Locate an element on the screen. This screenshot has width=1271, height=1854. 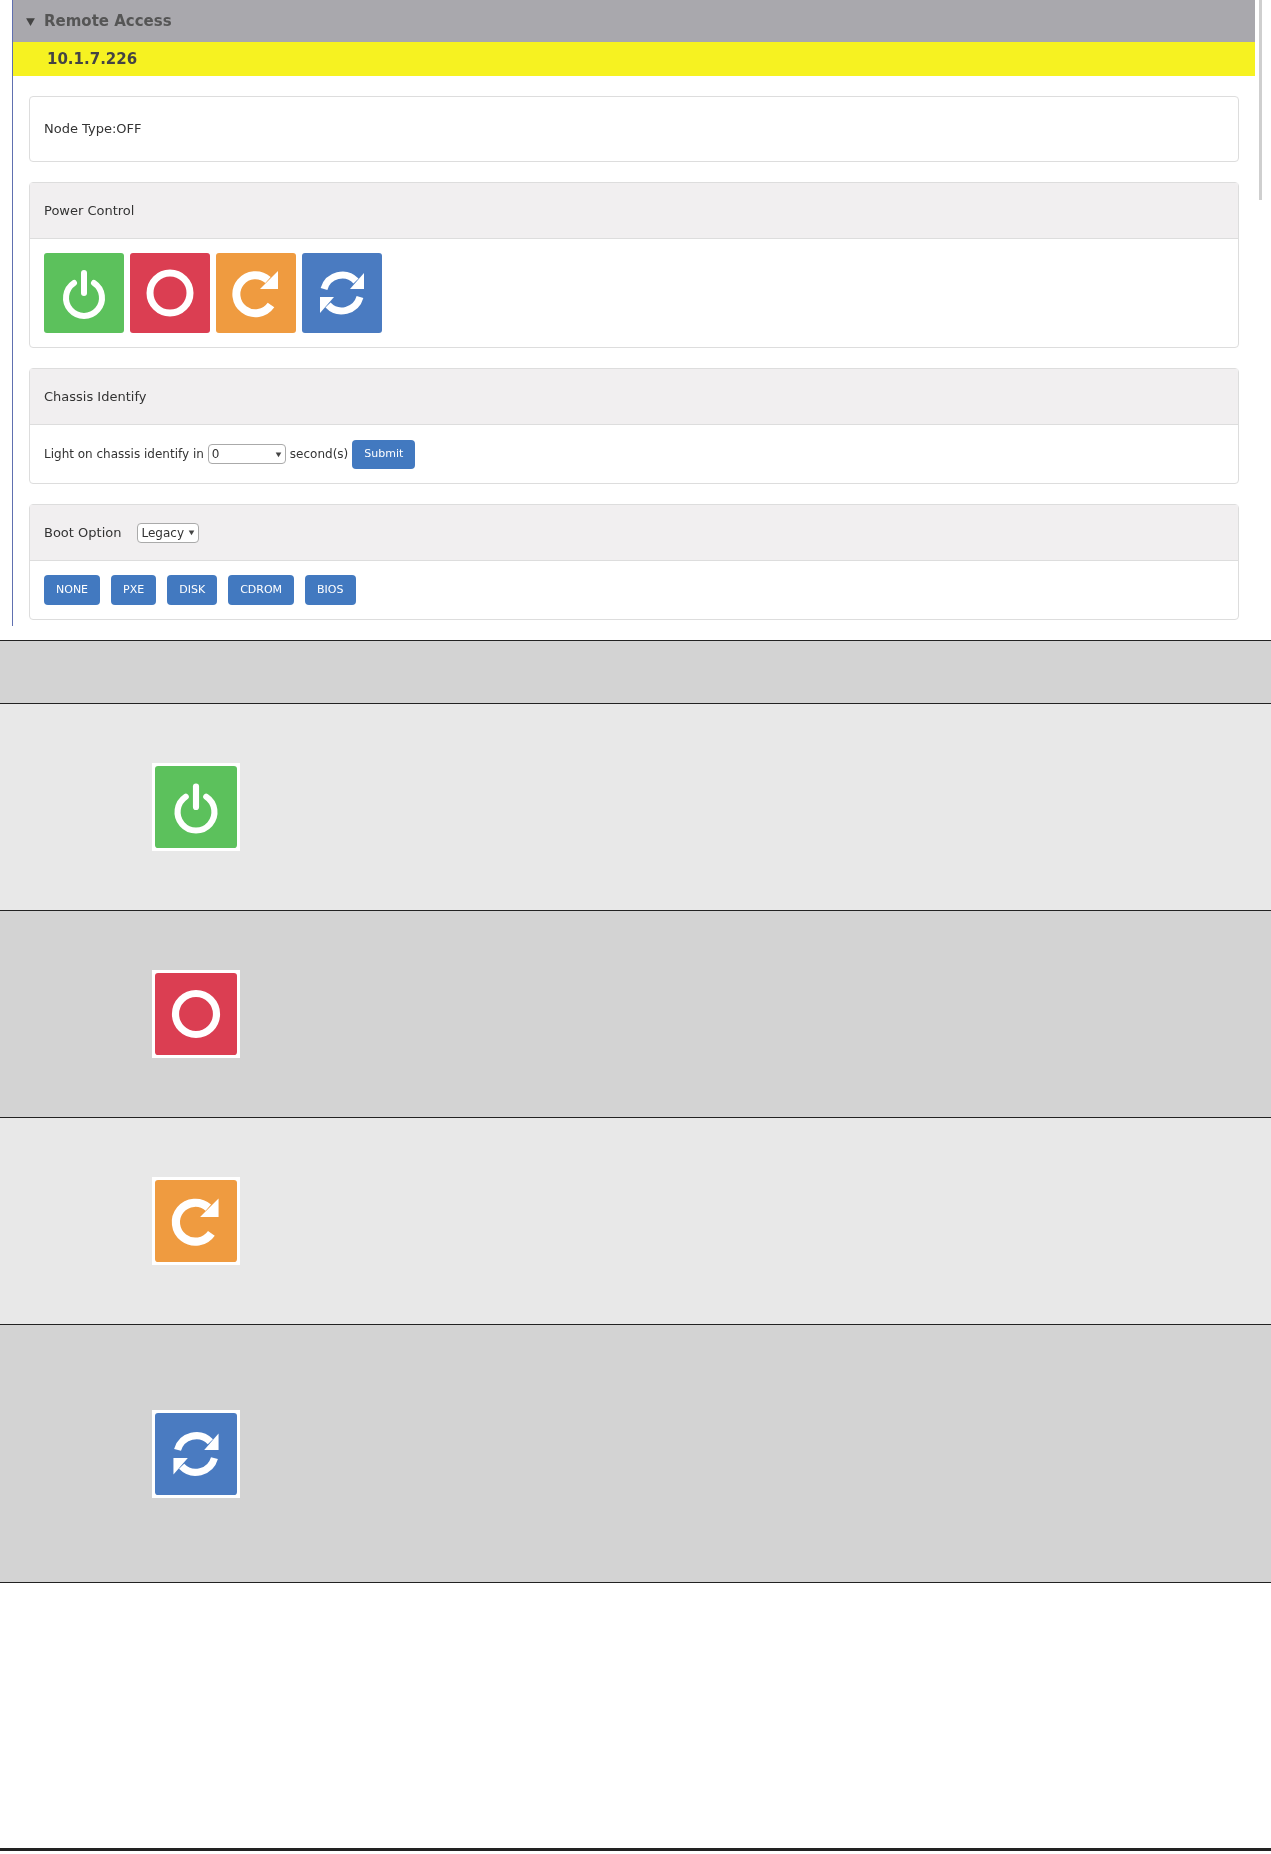
address-bar: 10.1.7.226 is located at coordinates (634, 59).